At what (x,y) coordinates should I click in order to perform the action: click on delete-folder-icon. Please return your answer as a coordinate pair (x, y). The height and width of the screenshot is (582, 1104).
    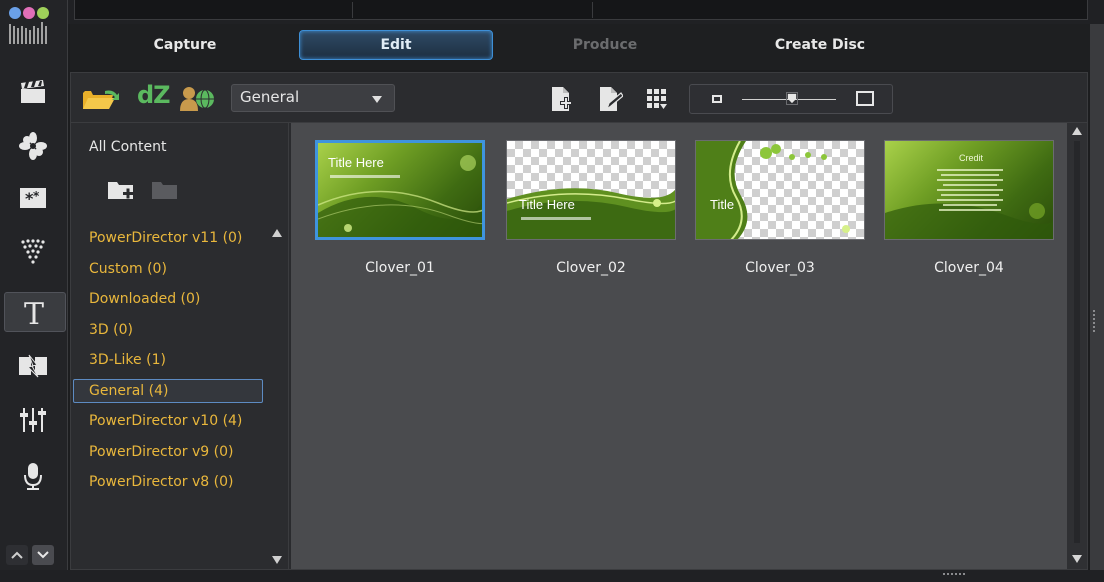
    Looking at the image, I should click on (165, 190).